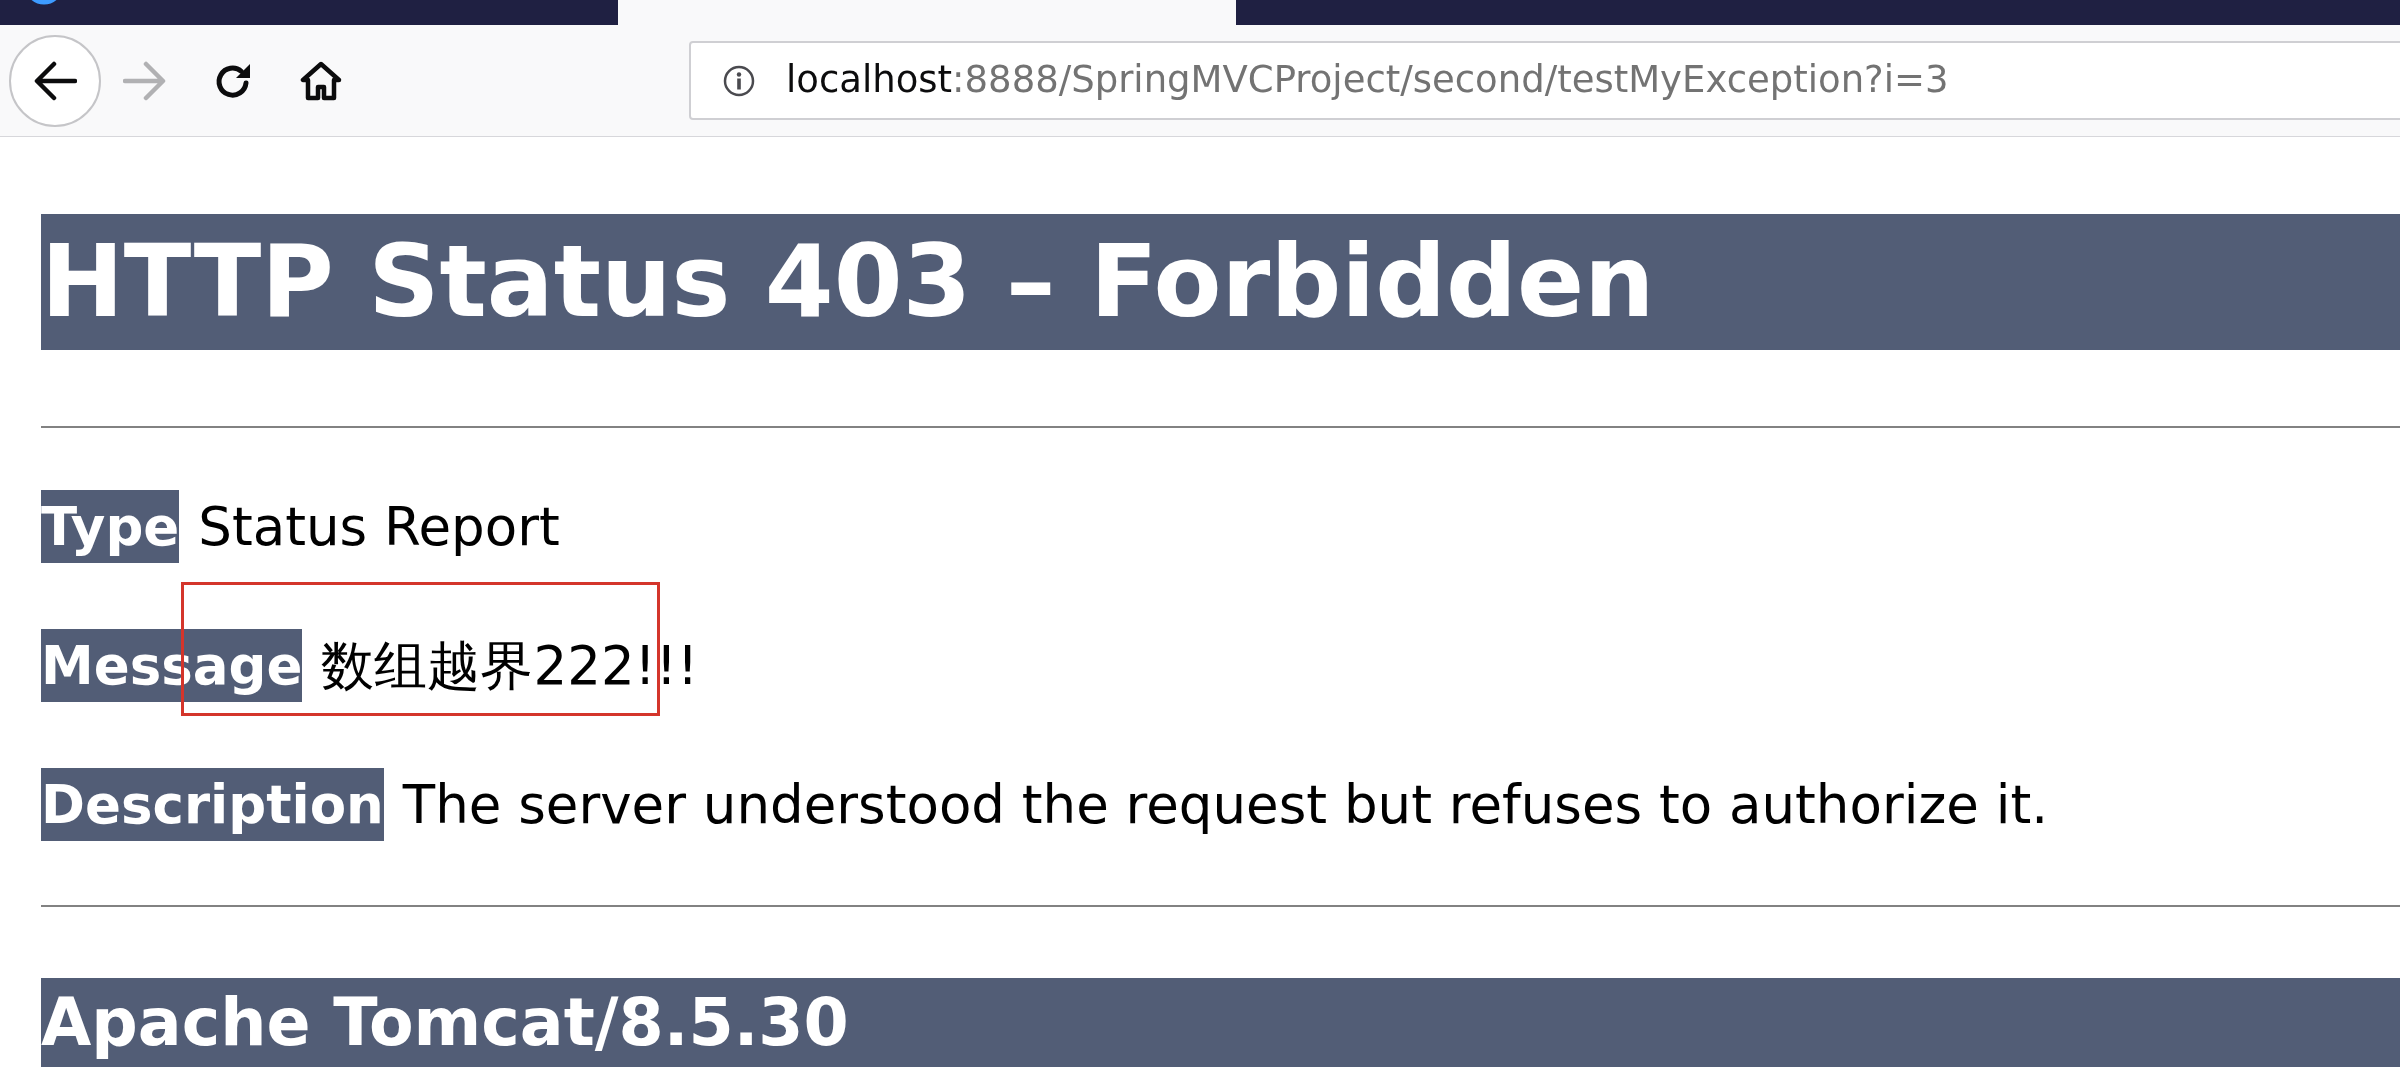 This screenshot has width=2400, height=1080. Describe the element at coordinates (212, 804) in the screenshot. I see `field-label: Description` at that location.